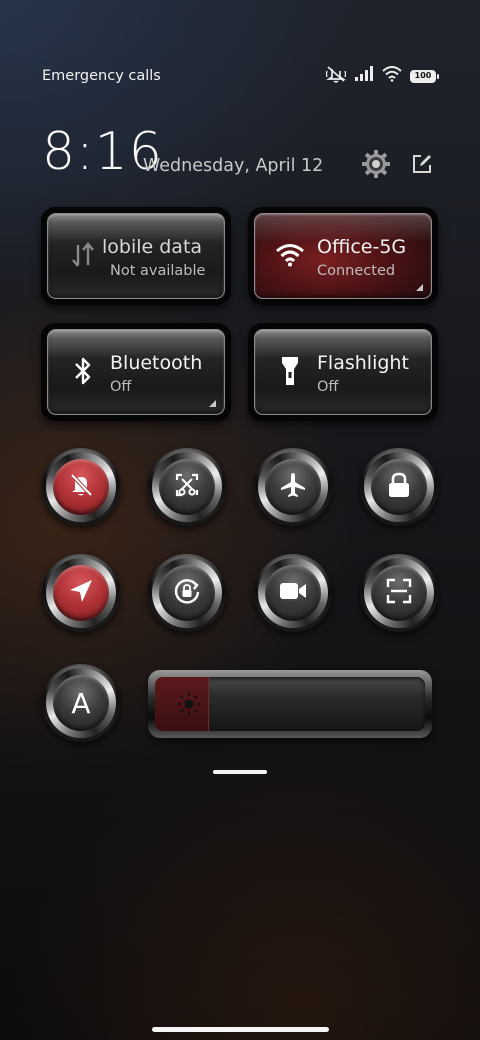 The height and width of the screenshot is (1040, 480). I want to click on toggle-scanner-face, so click(399, 593).